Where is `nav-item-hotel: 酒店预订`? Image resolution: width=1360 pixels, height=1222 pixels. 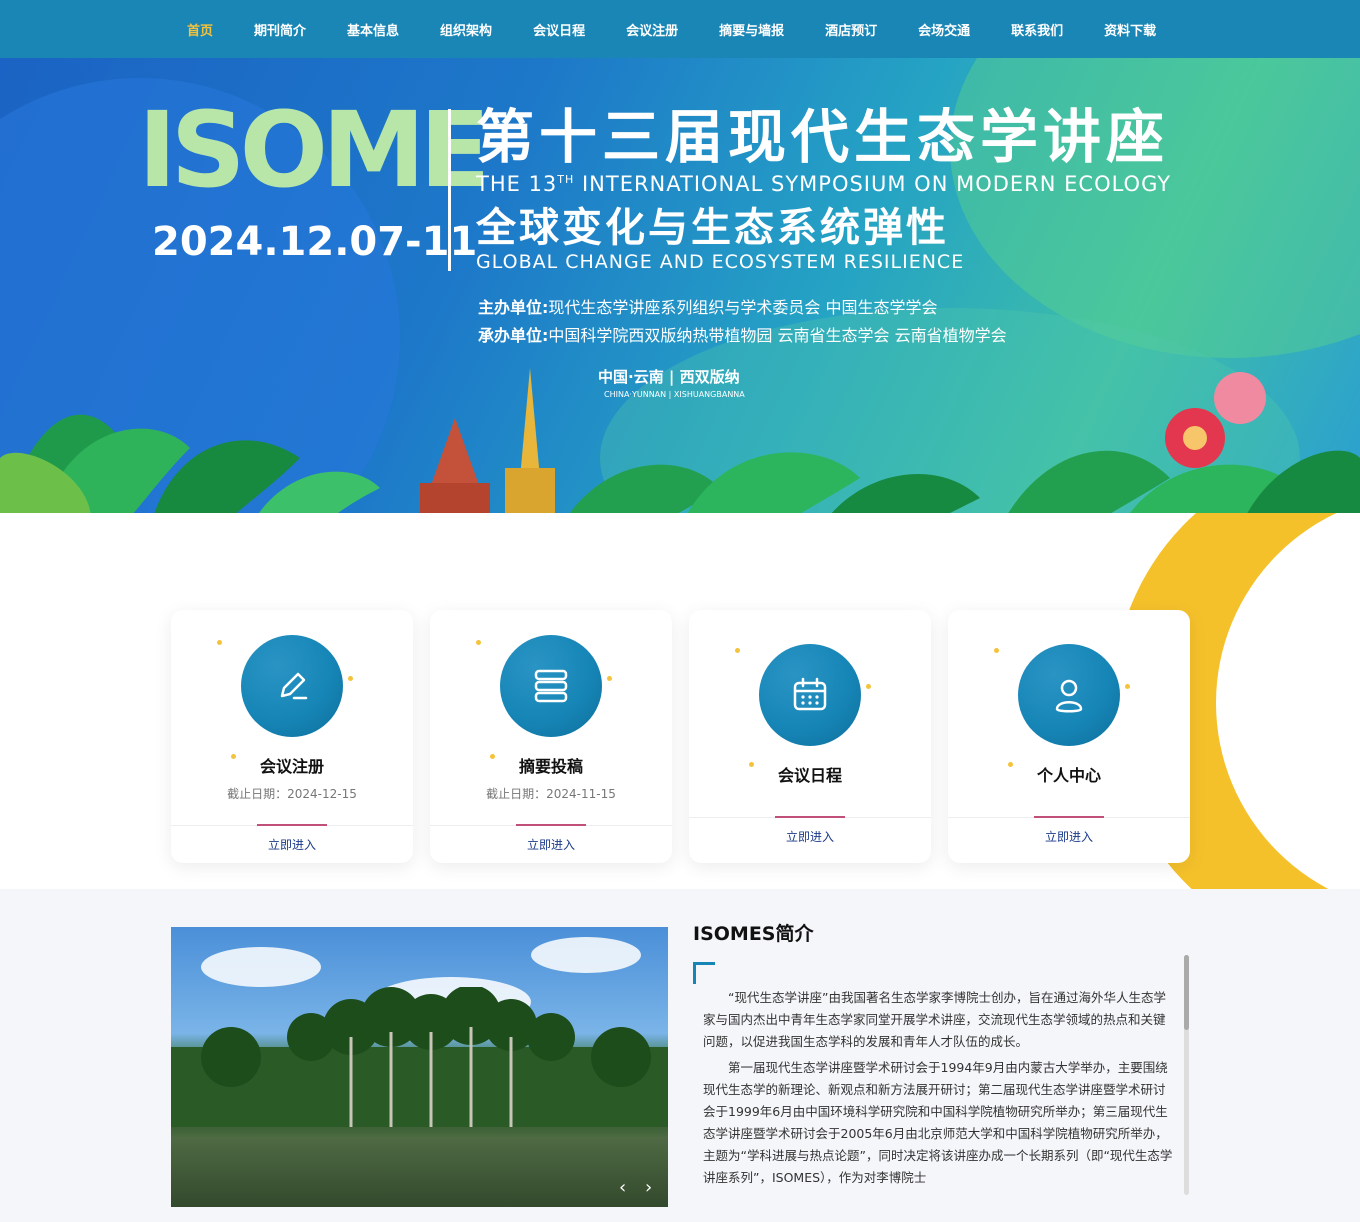
nav-item-hotel: 酒店预订 is located at coordinates (851, 29).